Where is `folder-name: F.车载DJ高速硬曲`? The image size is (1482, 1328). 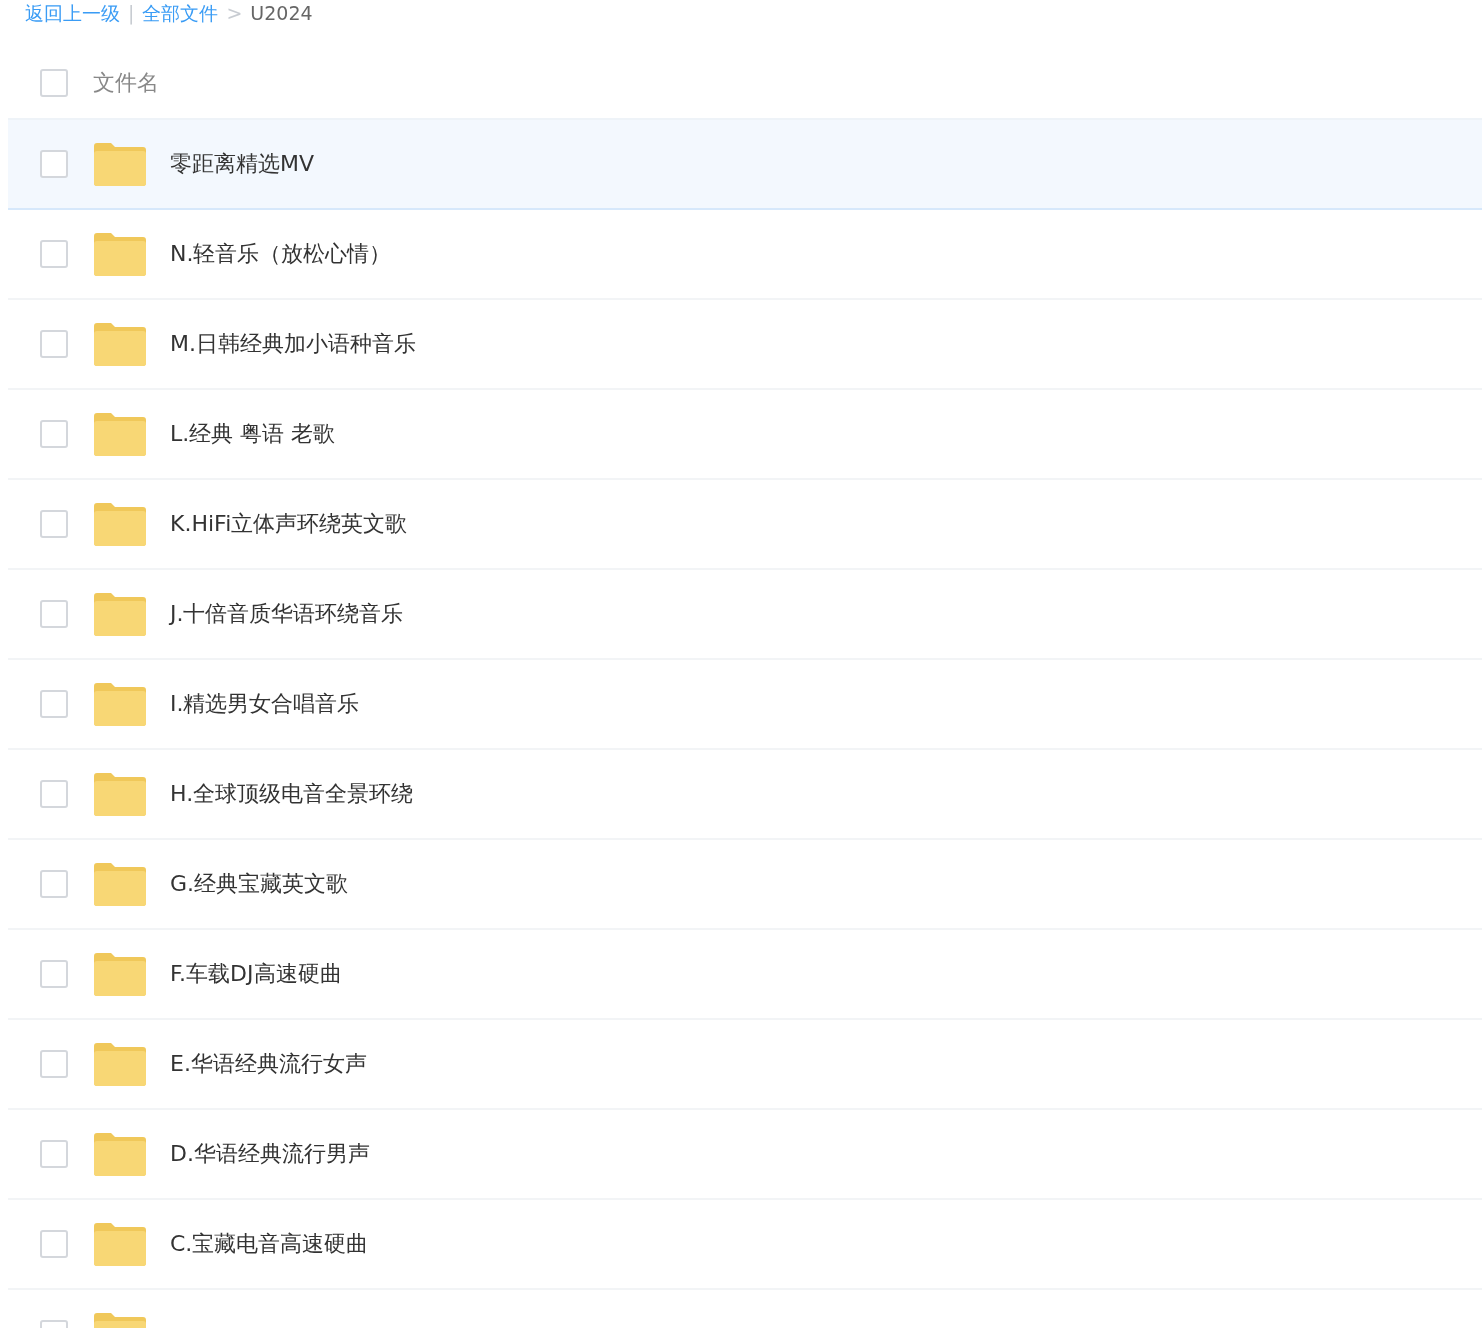
folder-name: F.车载DJ高速硬曲 is located at coordinates (256, 974).